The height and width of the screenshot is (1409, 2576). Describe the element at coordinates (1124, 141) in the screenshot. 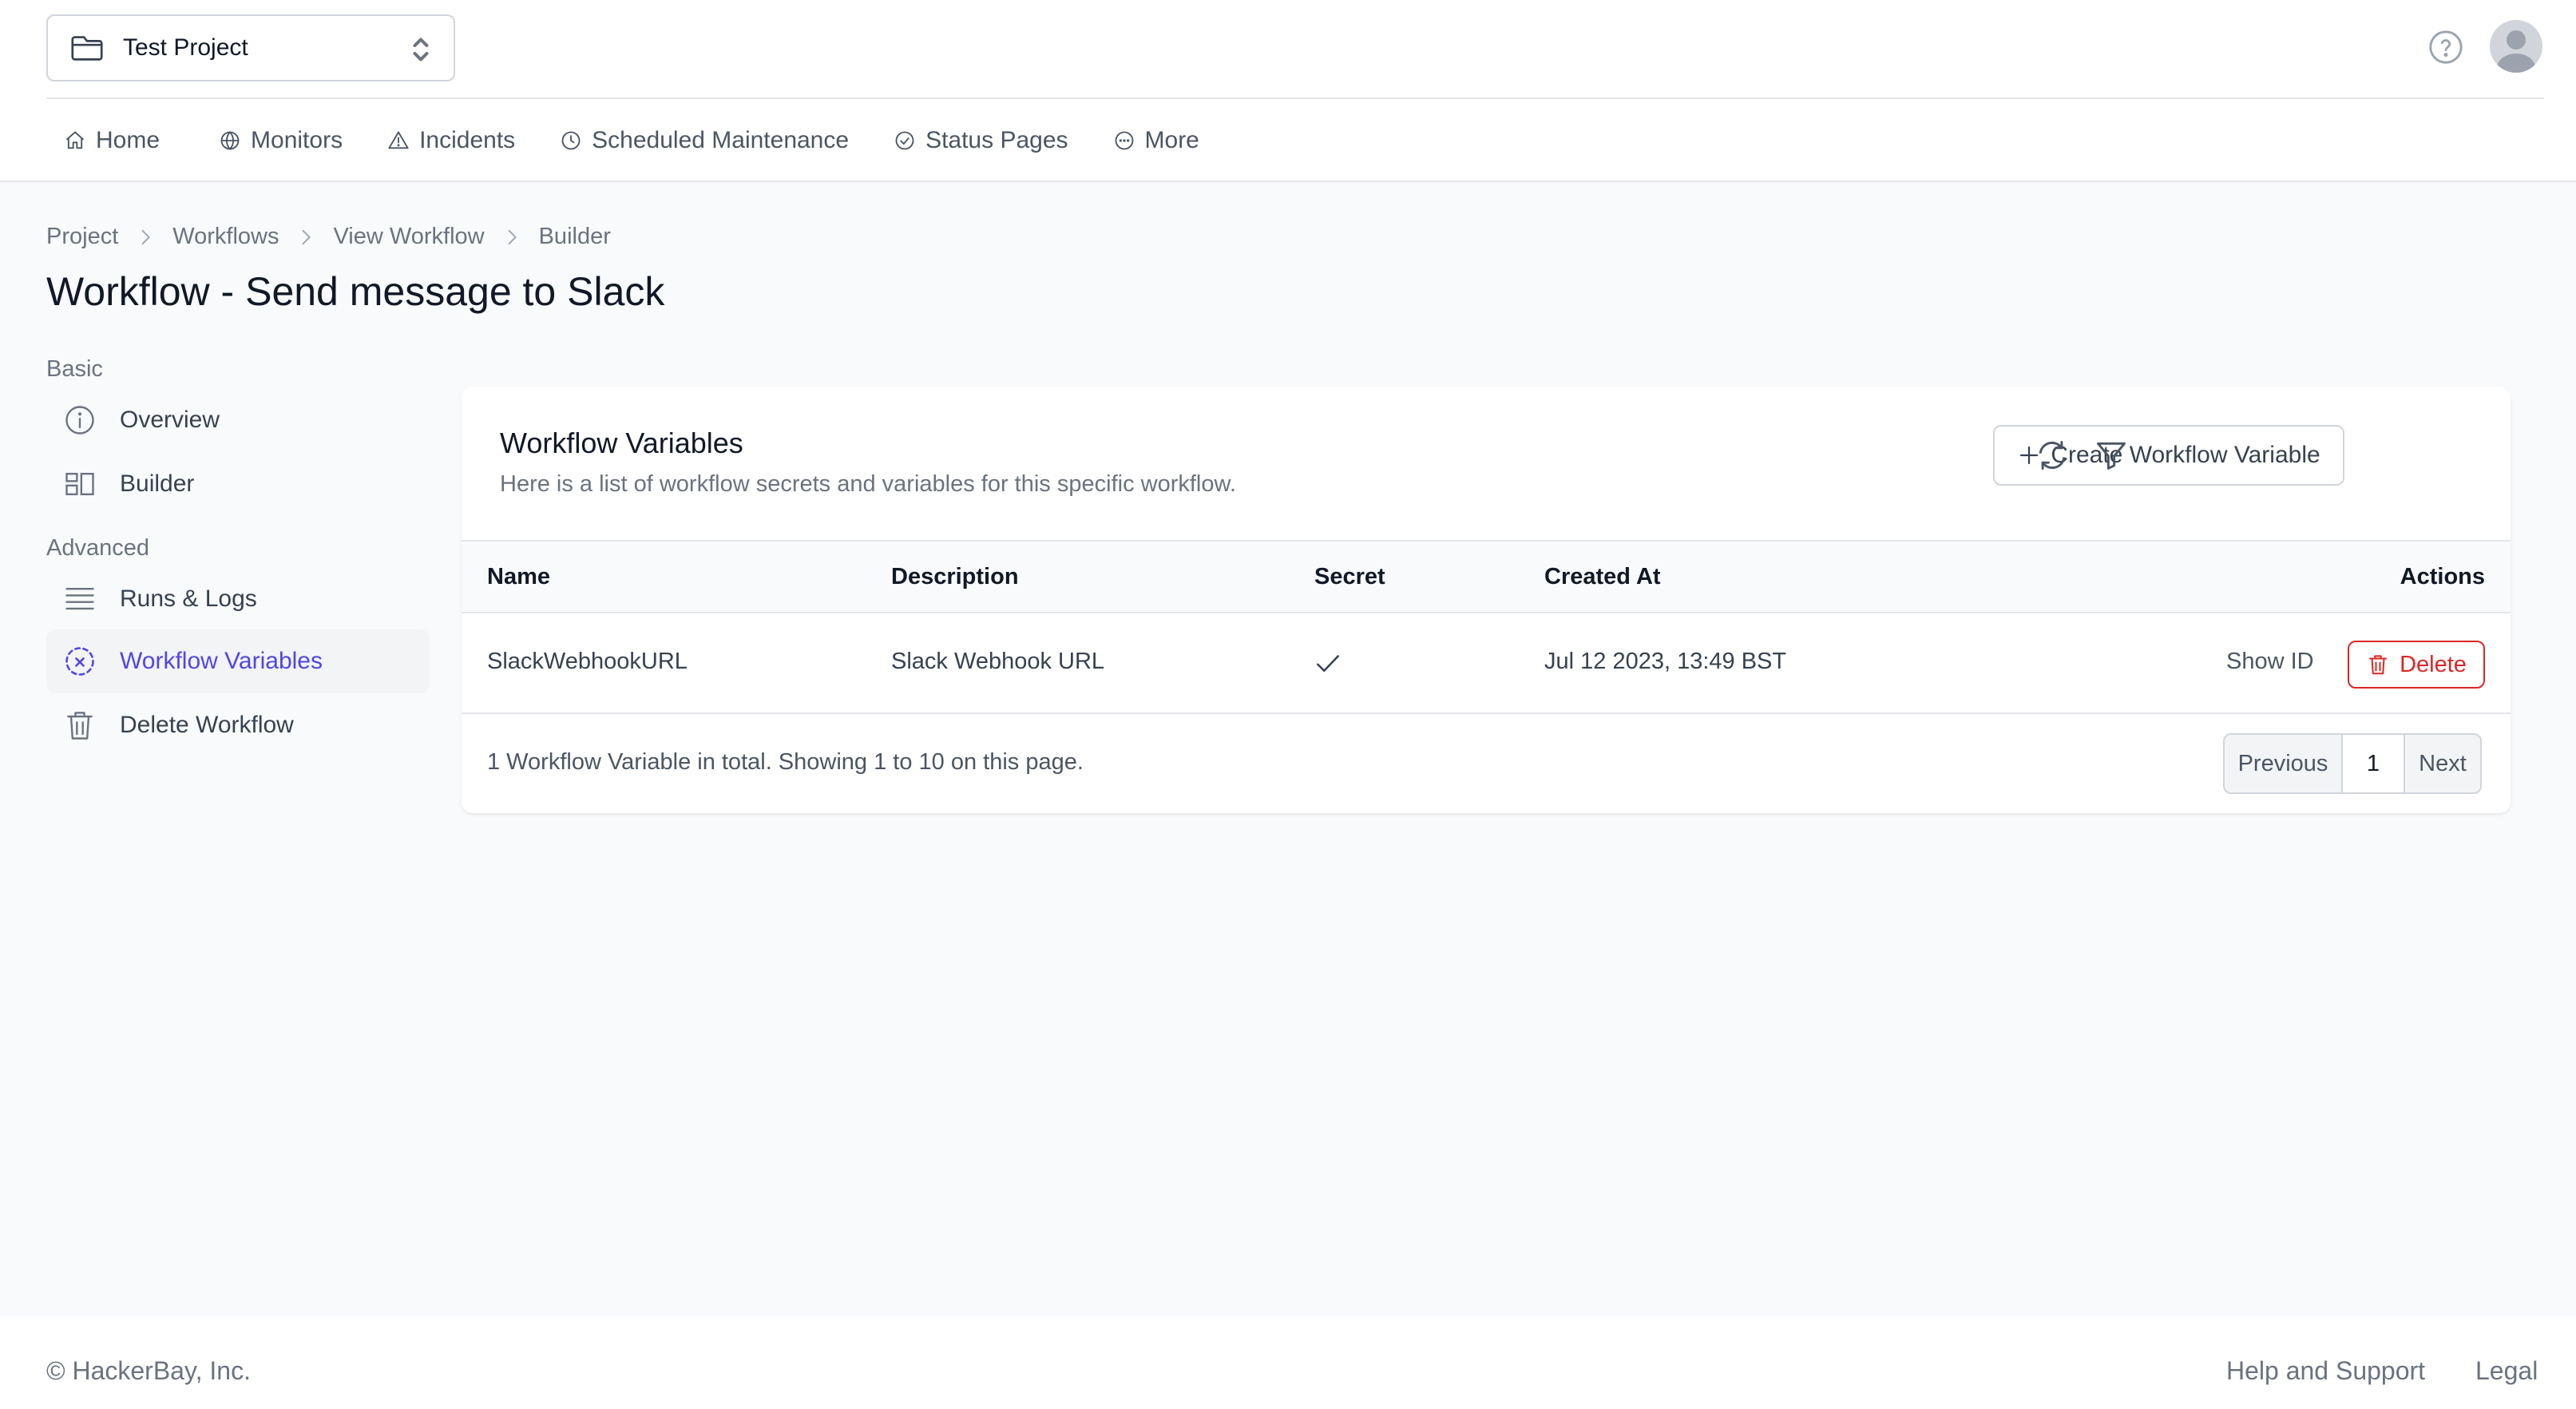

I see `more-circle-icon` at that location.